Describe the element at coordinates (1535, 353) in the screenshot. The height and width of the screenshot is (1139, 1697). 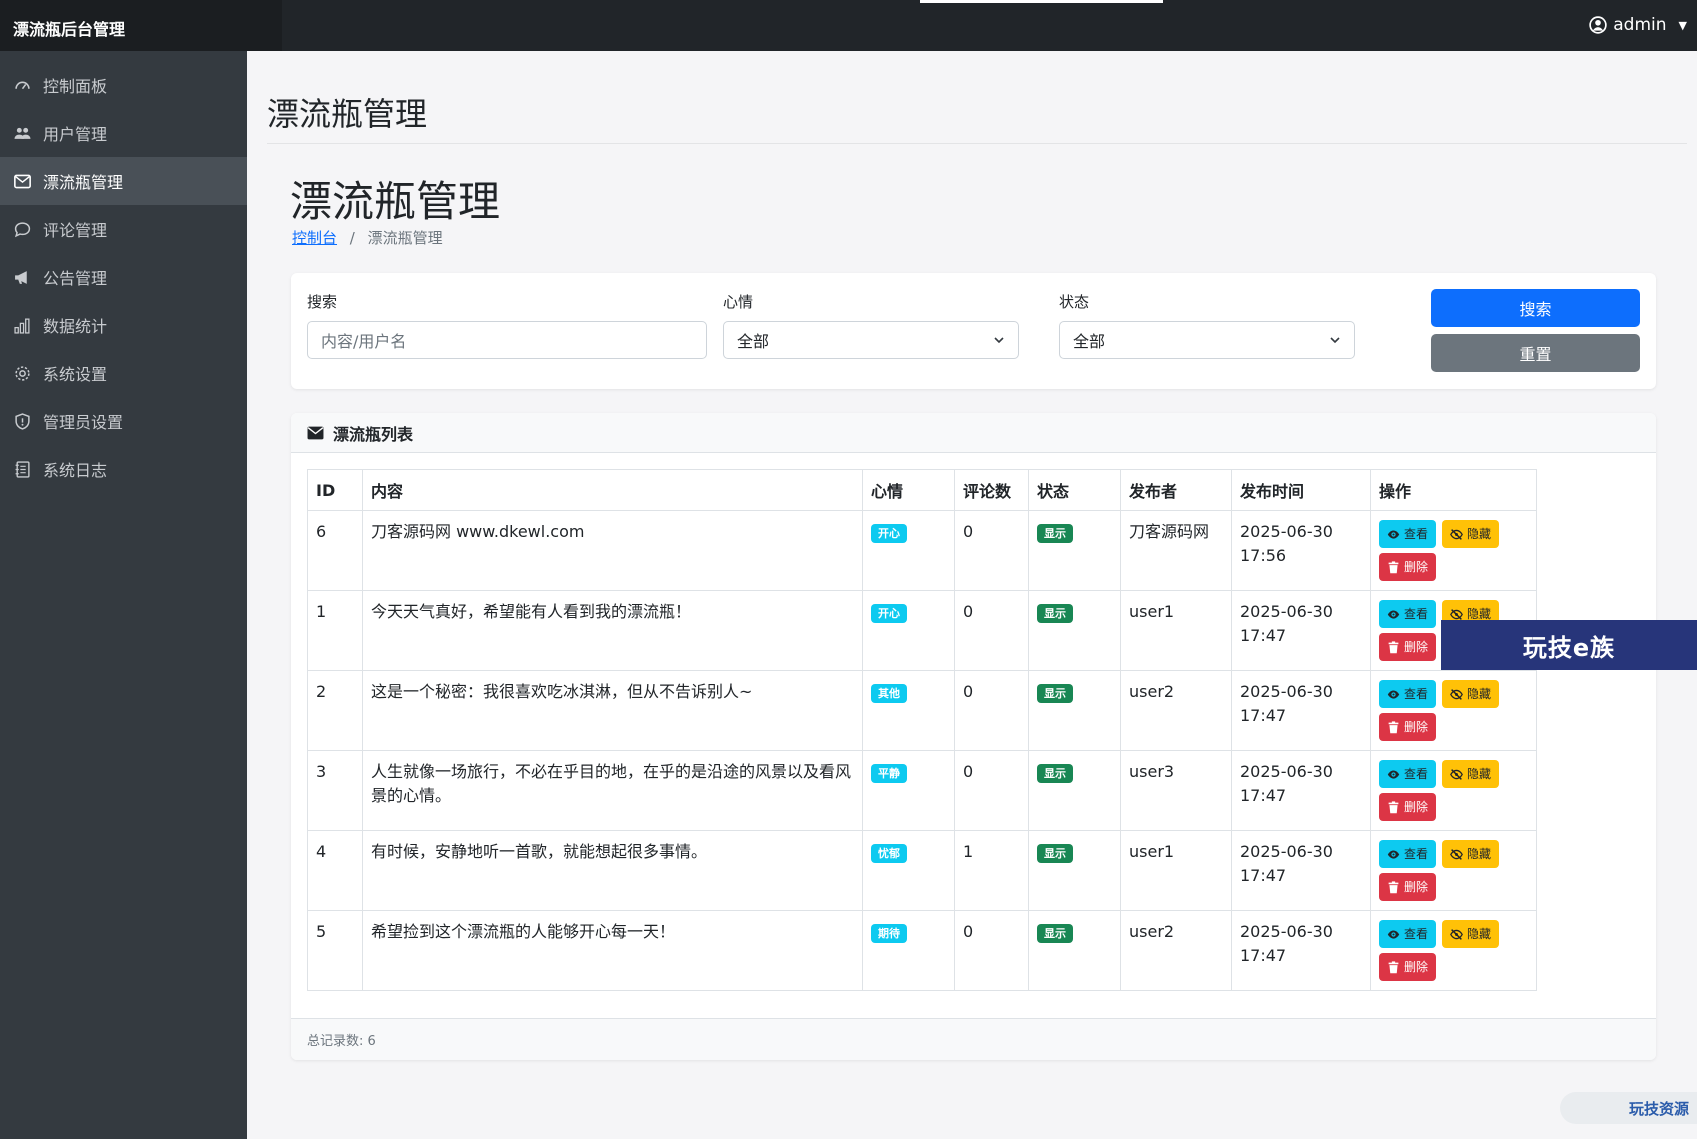
I see `reset-button: 重置` at that location.